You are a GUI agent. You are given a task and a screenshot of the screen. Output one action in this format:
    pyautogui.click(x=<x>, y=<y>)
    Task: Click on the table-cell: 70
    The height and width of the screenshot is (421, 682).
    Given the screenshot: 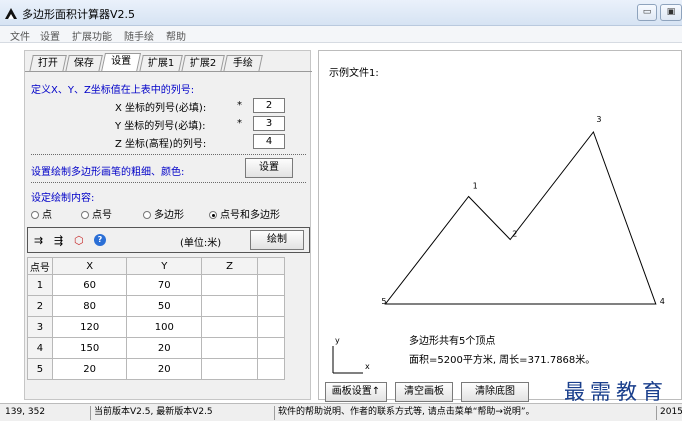 What is the action you would take?
    pyautogui.click(x=164, y=285)
    